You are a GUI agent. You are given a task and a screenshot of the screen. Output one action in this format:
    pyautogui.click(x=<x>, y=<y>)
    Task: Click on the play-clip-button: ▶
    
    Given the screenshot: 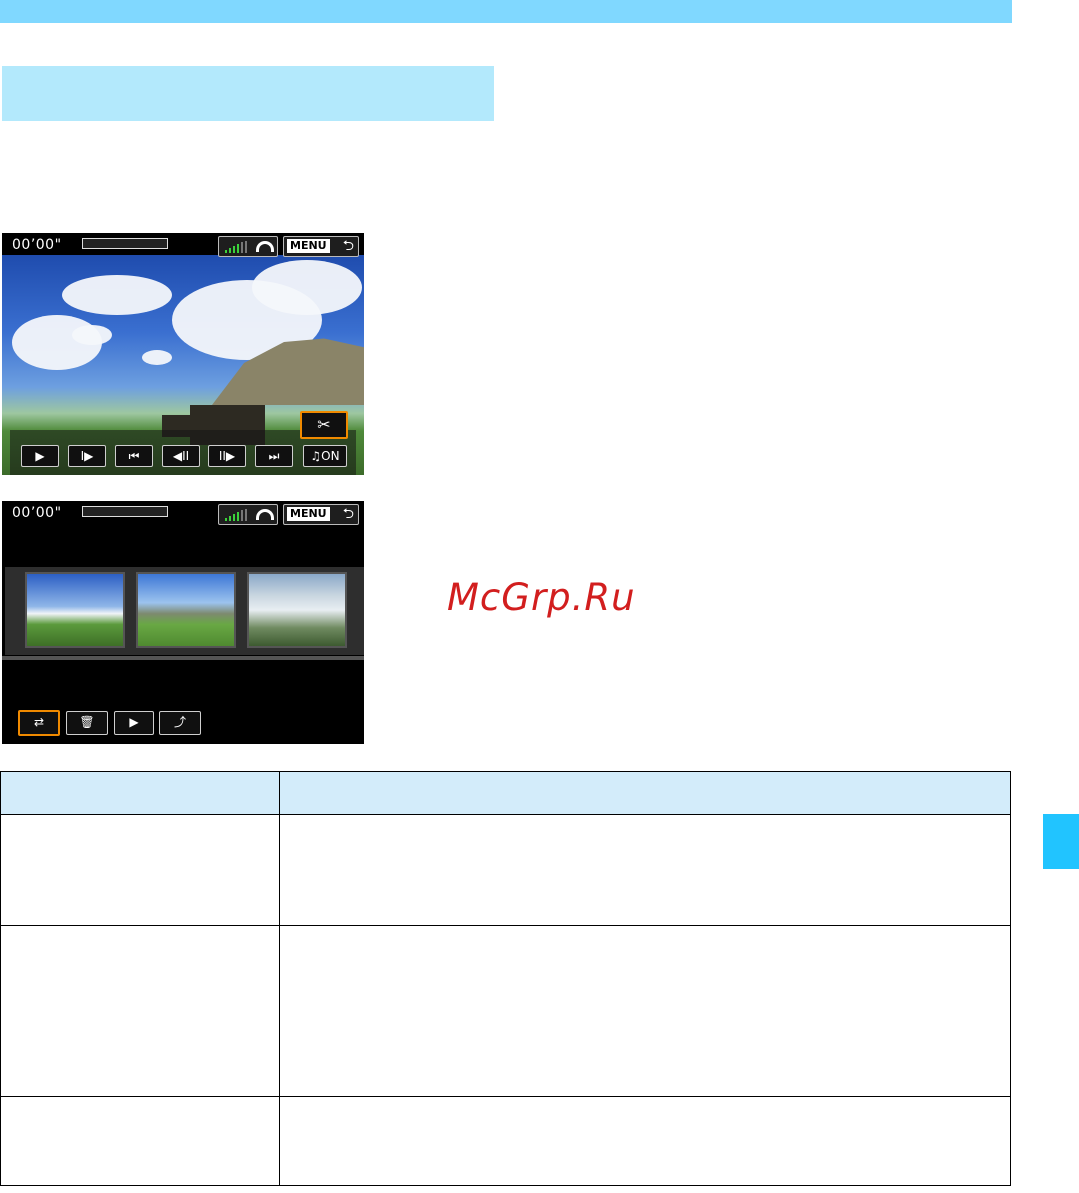 What is the action you would take?
    pyautogui.click(x=134, y=723)
    